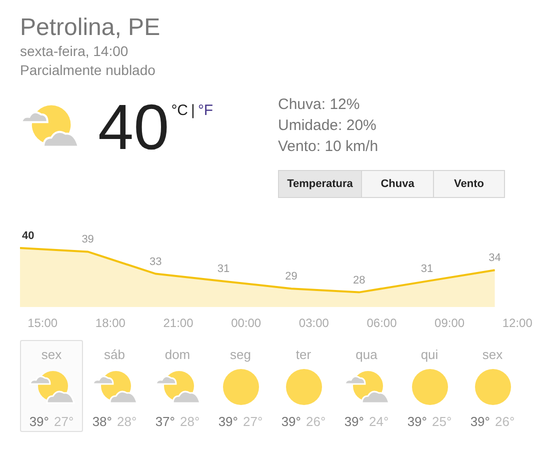 The image size is (554, 454). Describe the element at coordinates (110, 323) in the screenshot. I see `axis-label: 18:00` at that location.